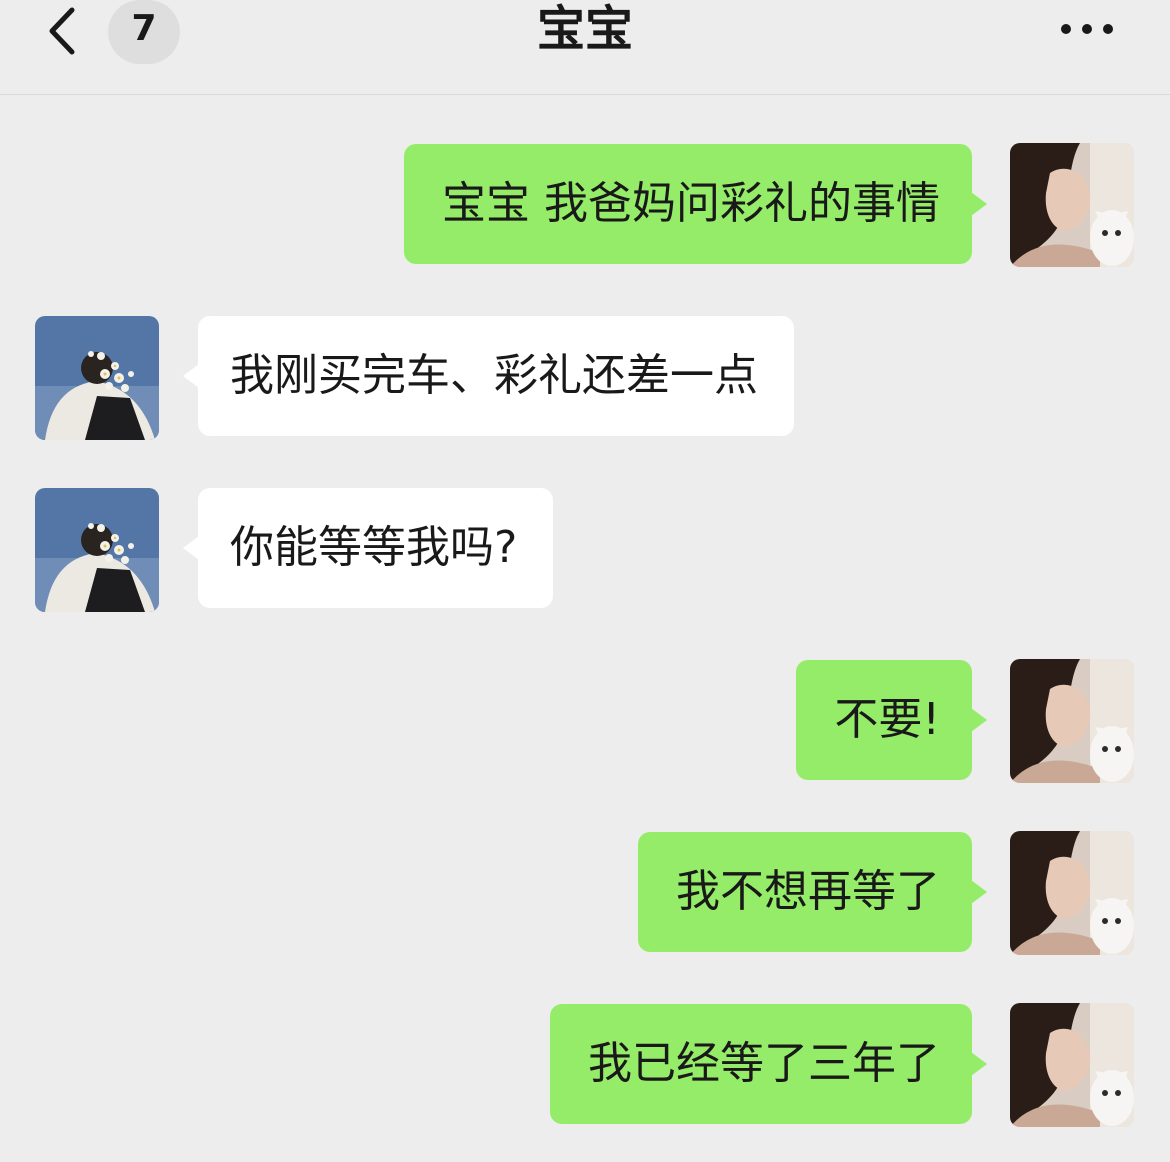  Describe the element at coordinates (891, 720) in the screenshot. I see `sent-message-bubble: 不要!` at that location.